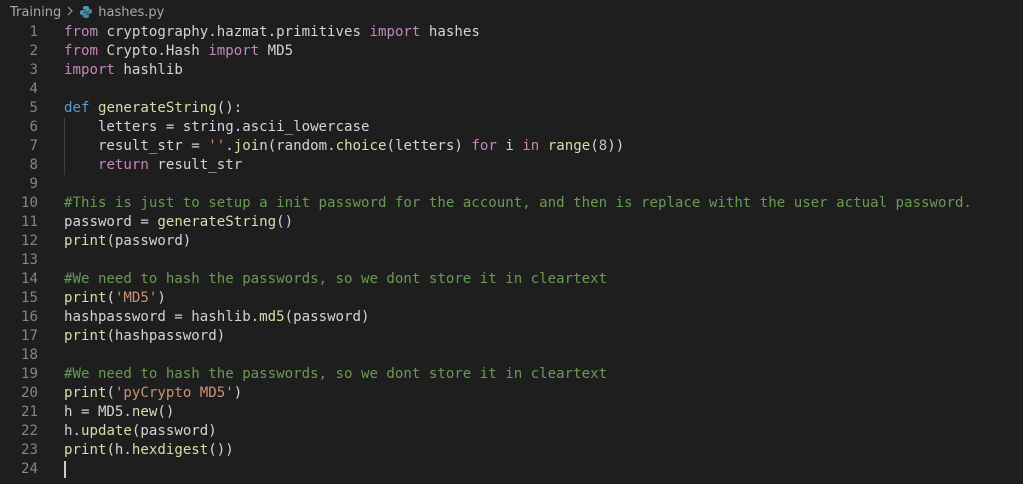  I want to click on code-text: print(hashpassword), so click(131, 336).